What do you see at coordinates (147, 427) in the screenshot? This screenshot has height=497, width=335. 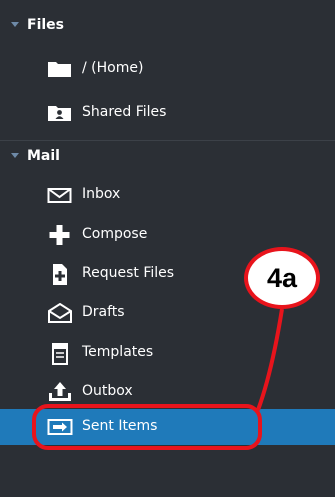 I see `annotation-highlight-ring` at bounding box center [147, 427].